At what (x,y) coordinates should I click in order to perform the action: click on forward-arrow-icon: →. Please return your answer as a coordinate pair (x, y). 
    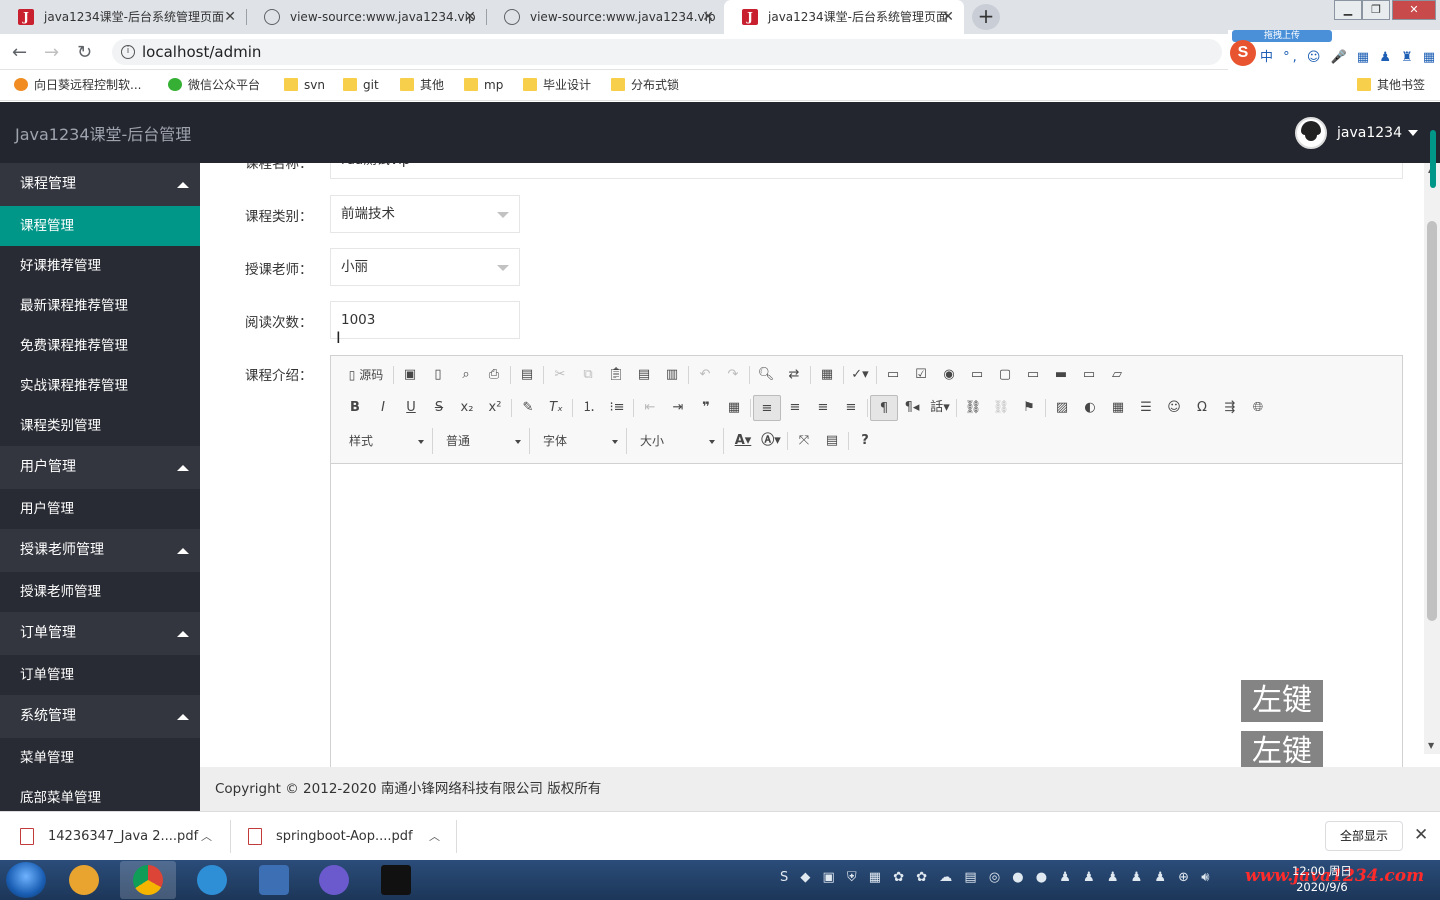
    Looking at the image, I should click on (51, 52).